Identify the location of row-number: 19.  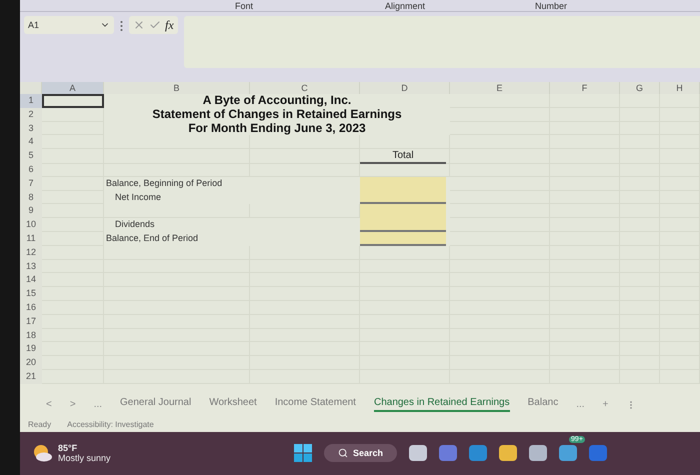
(31, 349).